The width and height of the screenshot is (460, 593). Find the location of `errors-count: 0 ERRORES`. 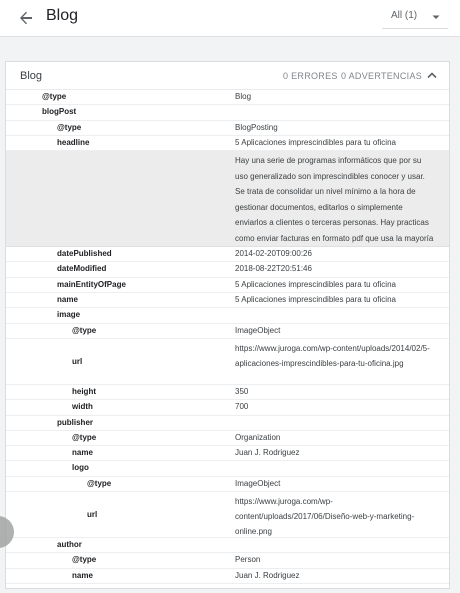

errors-count: 0 ERRORES is located at coordinates (310, 76).